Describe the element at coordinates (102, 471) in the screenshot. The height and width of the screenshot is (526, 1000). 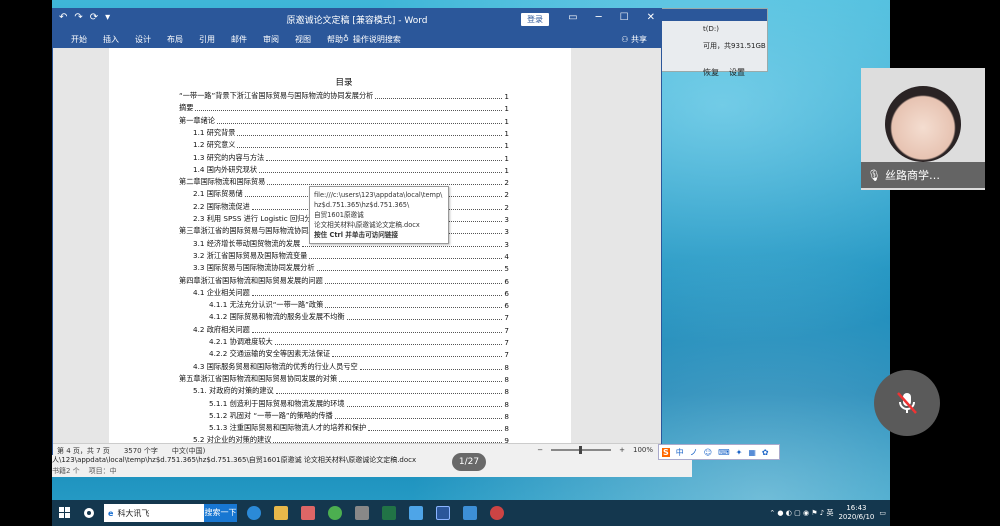
I see `item-selection-text: 项目：中` at that location.